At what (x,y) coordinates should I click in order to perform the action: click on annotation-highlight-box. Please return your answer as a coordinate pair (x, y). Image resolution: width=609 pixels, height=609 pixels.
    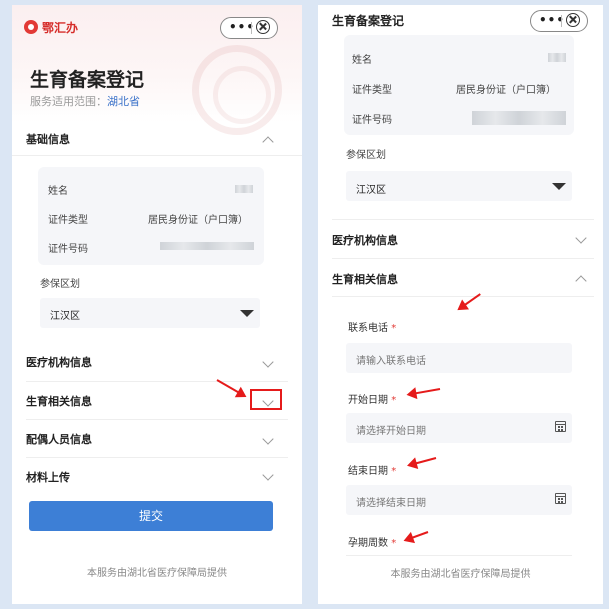
    Looking at the image, I should click on (266, 399).